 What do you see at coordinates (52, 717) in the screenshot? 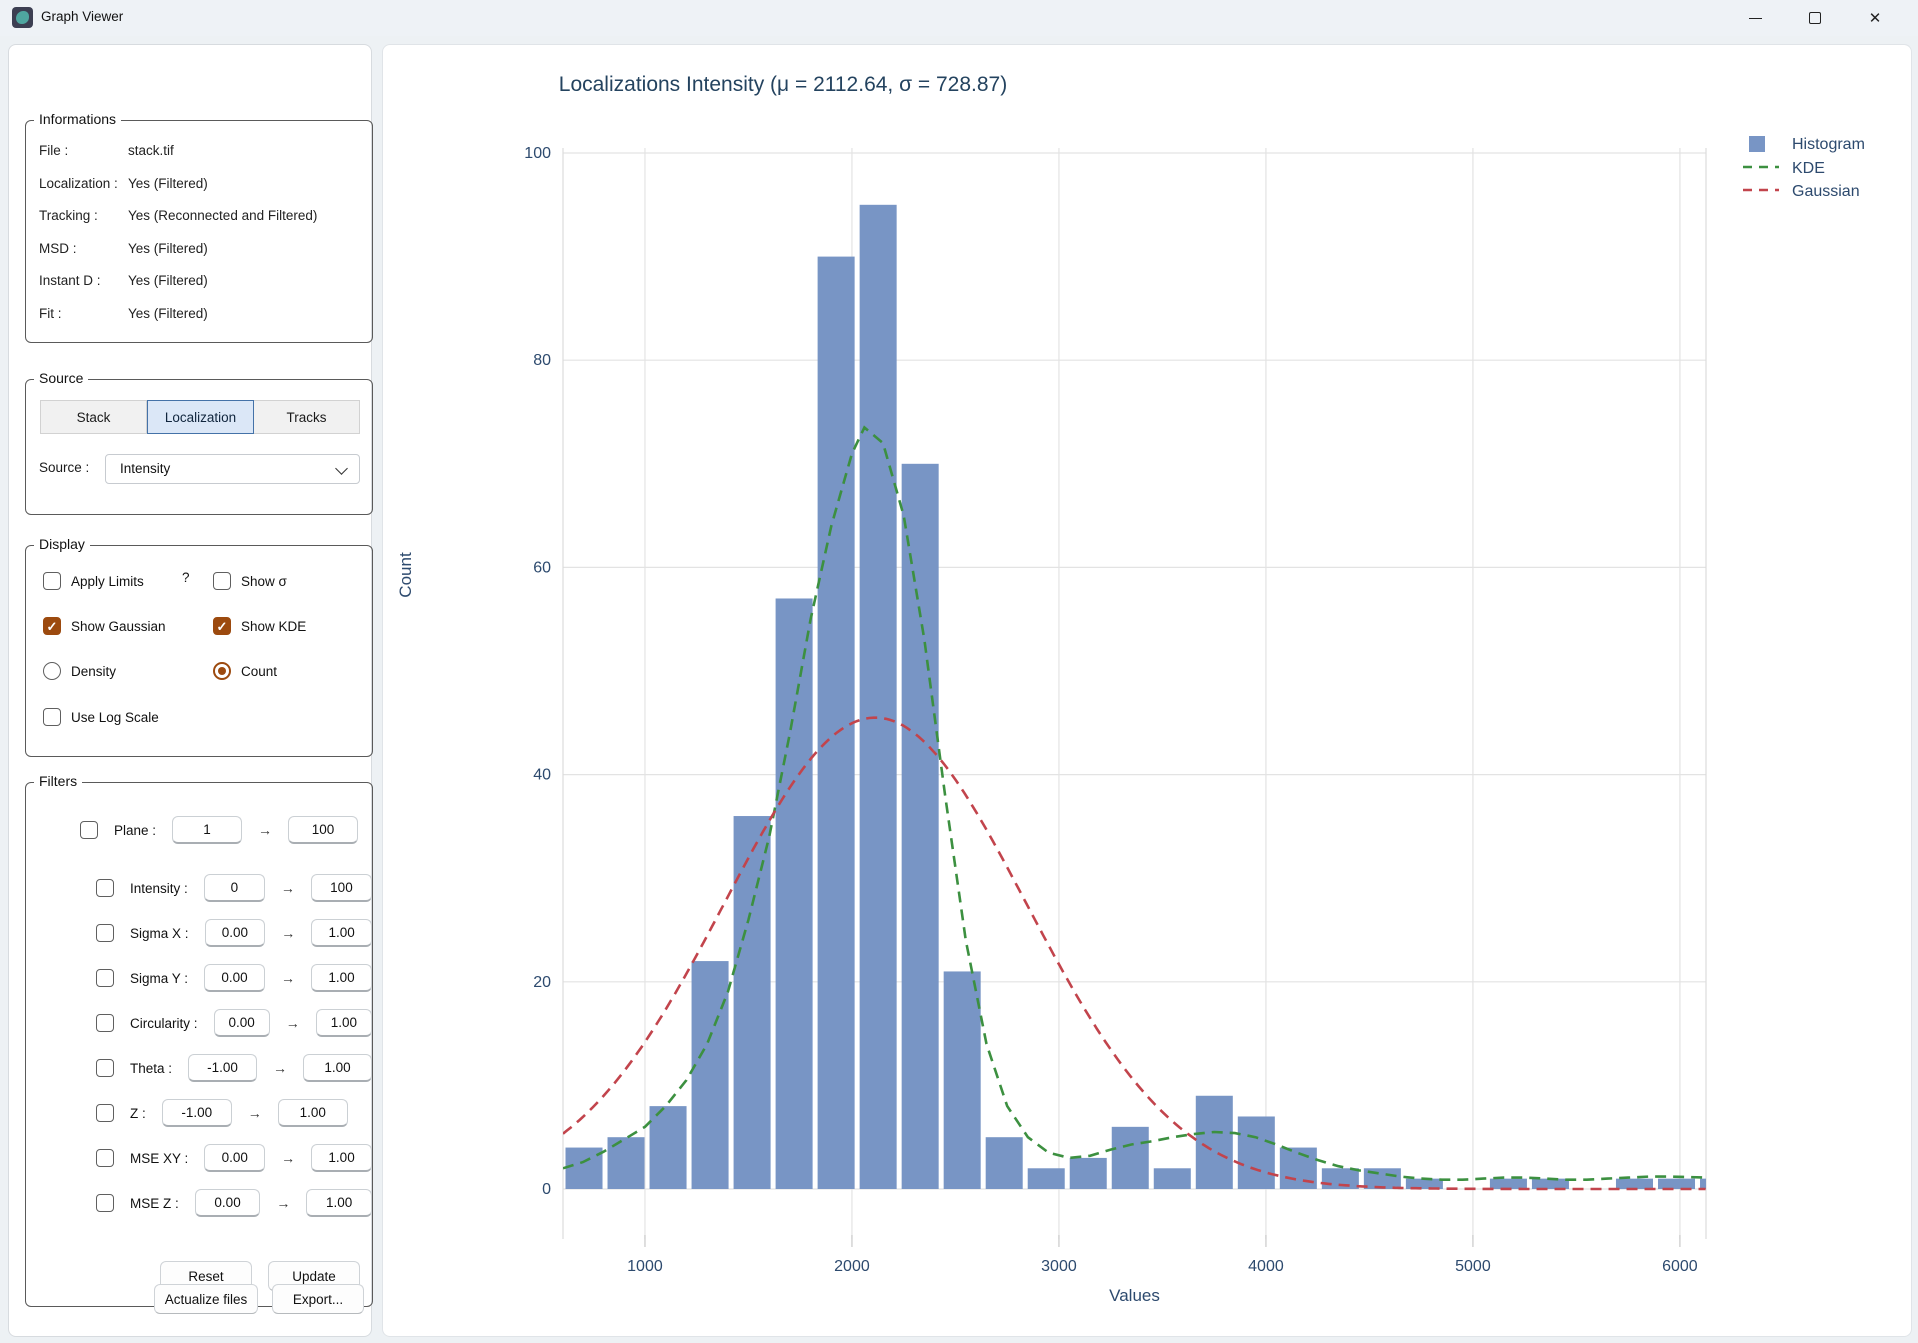
I see `use-log-scale-box` at bounding box center [52, 717].